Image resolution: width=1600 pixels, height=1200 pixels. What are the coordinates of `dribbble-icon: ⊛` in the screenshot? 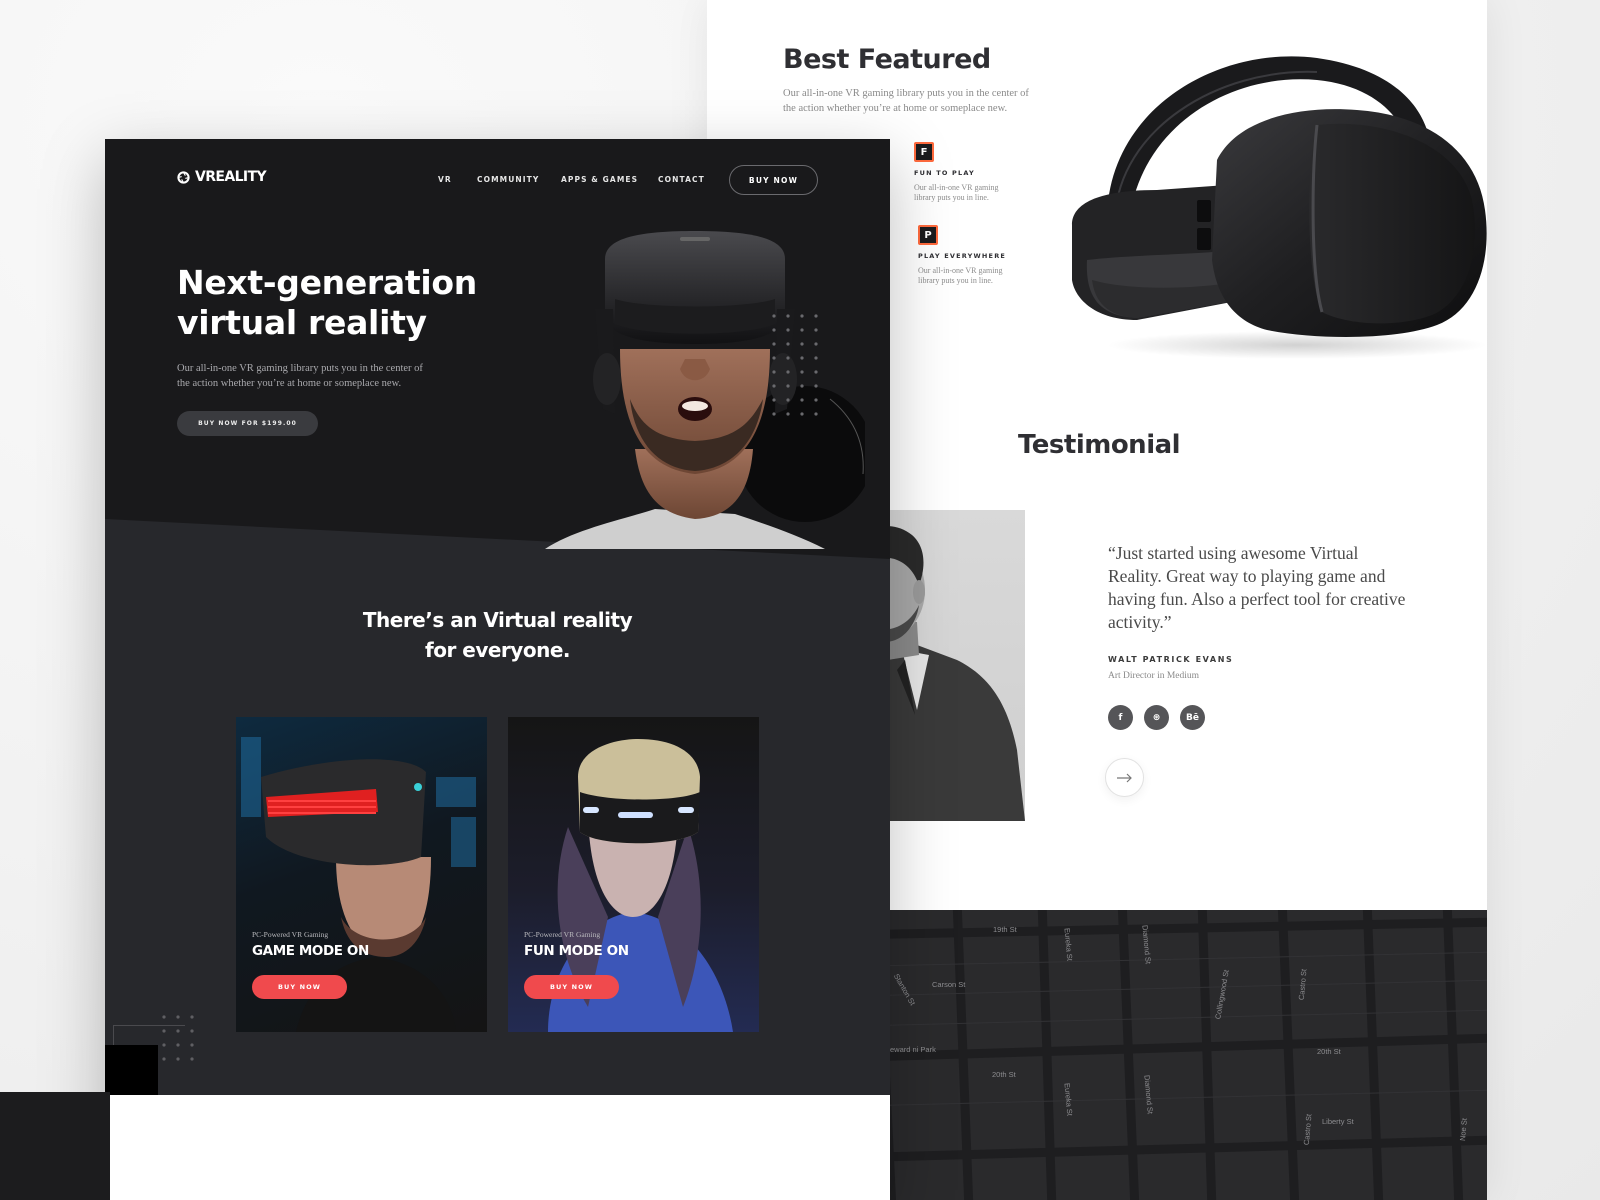 It's located at (1156, 717).